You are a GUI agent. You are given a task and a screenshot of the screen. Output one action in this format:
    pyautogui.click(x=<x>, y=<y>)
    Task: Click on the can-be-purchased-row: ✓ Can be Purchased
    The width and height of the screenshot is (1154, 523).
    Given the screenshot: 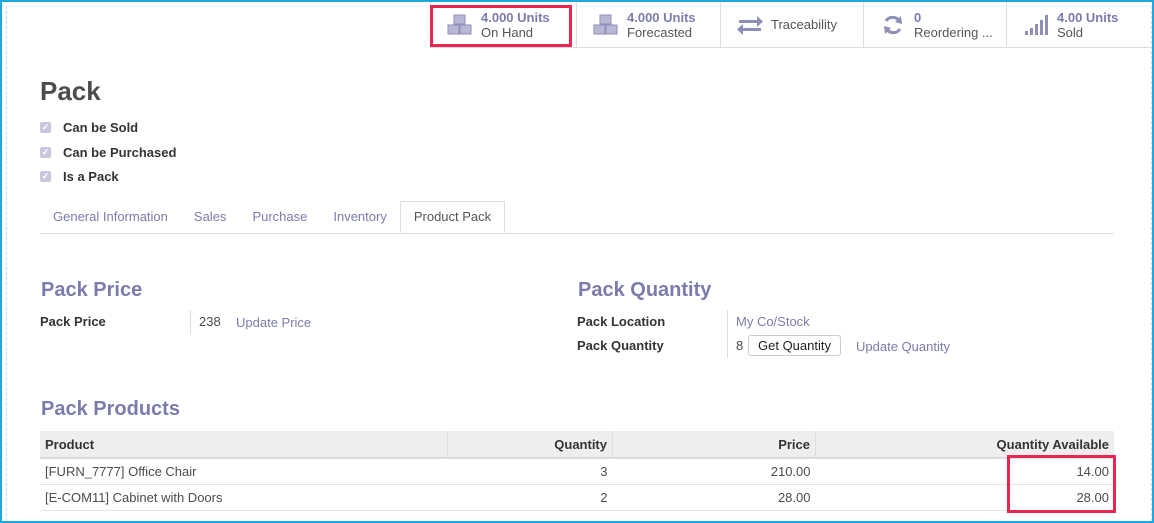 What is the action you would take?
    pyautogui.click(x=108, y=152)
    